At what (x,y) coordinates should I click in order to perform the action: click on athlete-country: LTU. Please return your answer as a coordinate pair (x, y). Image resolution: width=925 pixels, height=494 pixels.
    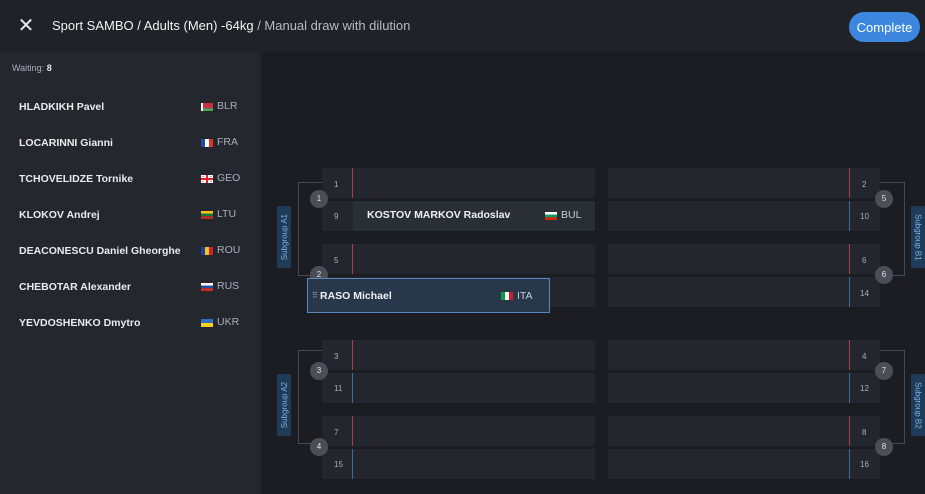
    Looking at the image, I should click on (227, 214).